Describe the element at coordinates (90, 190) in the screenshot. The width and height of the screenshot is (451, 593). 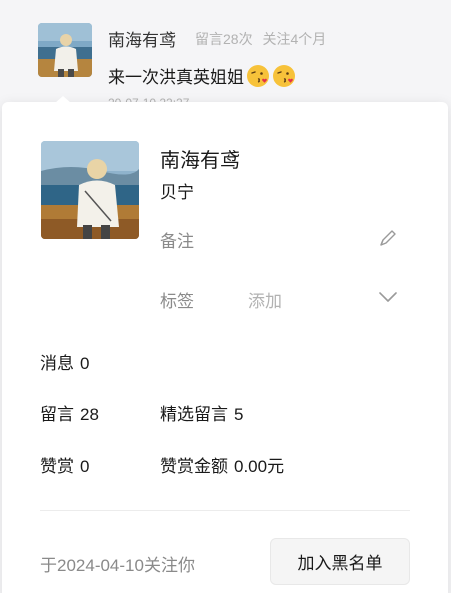
I see `profile-avatar` at that location.